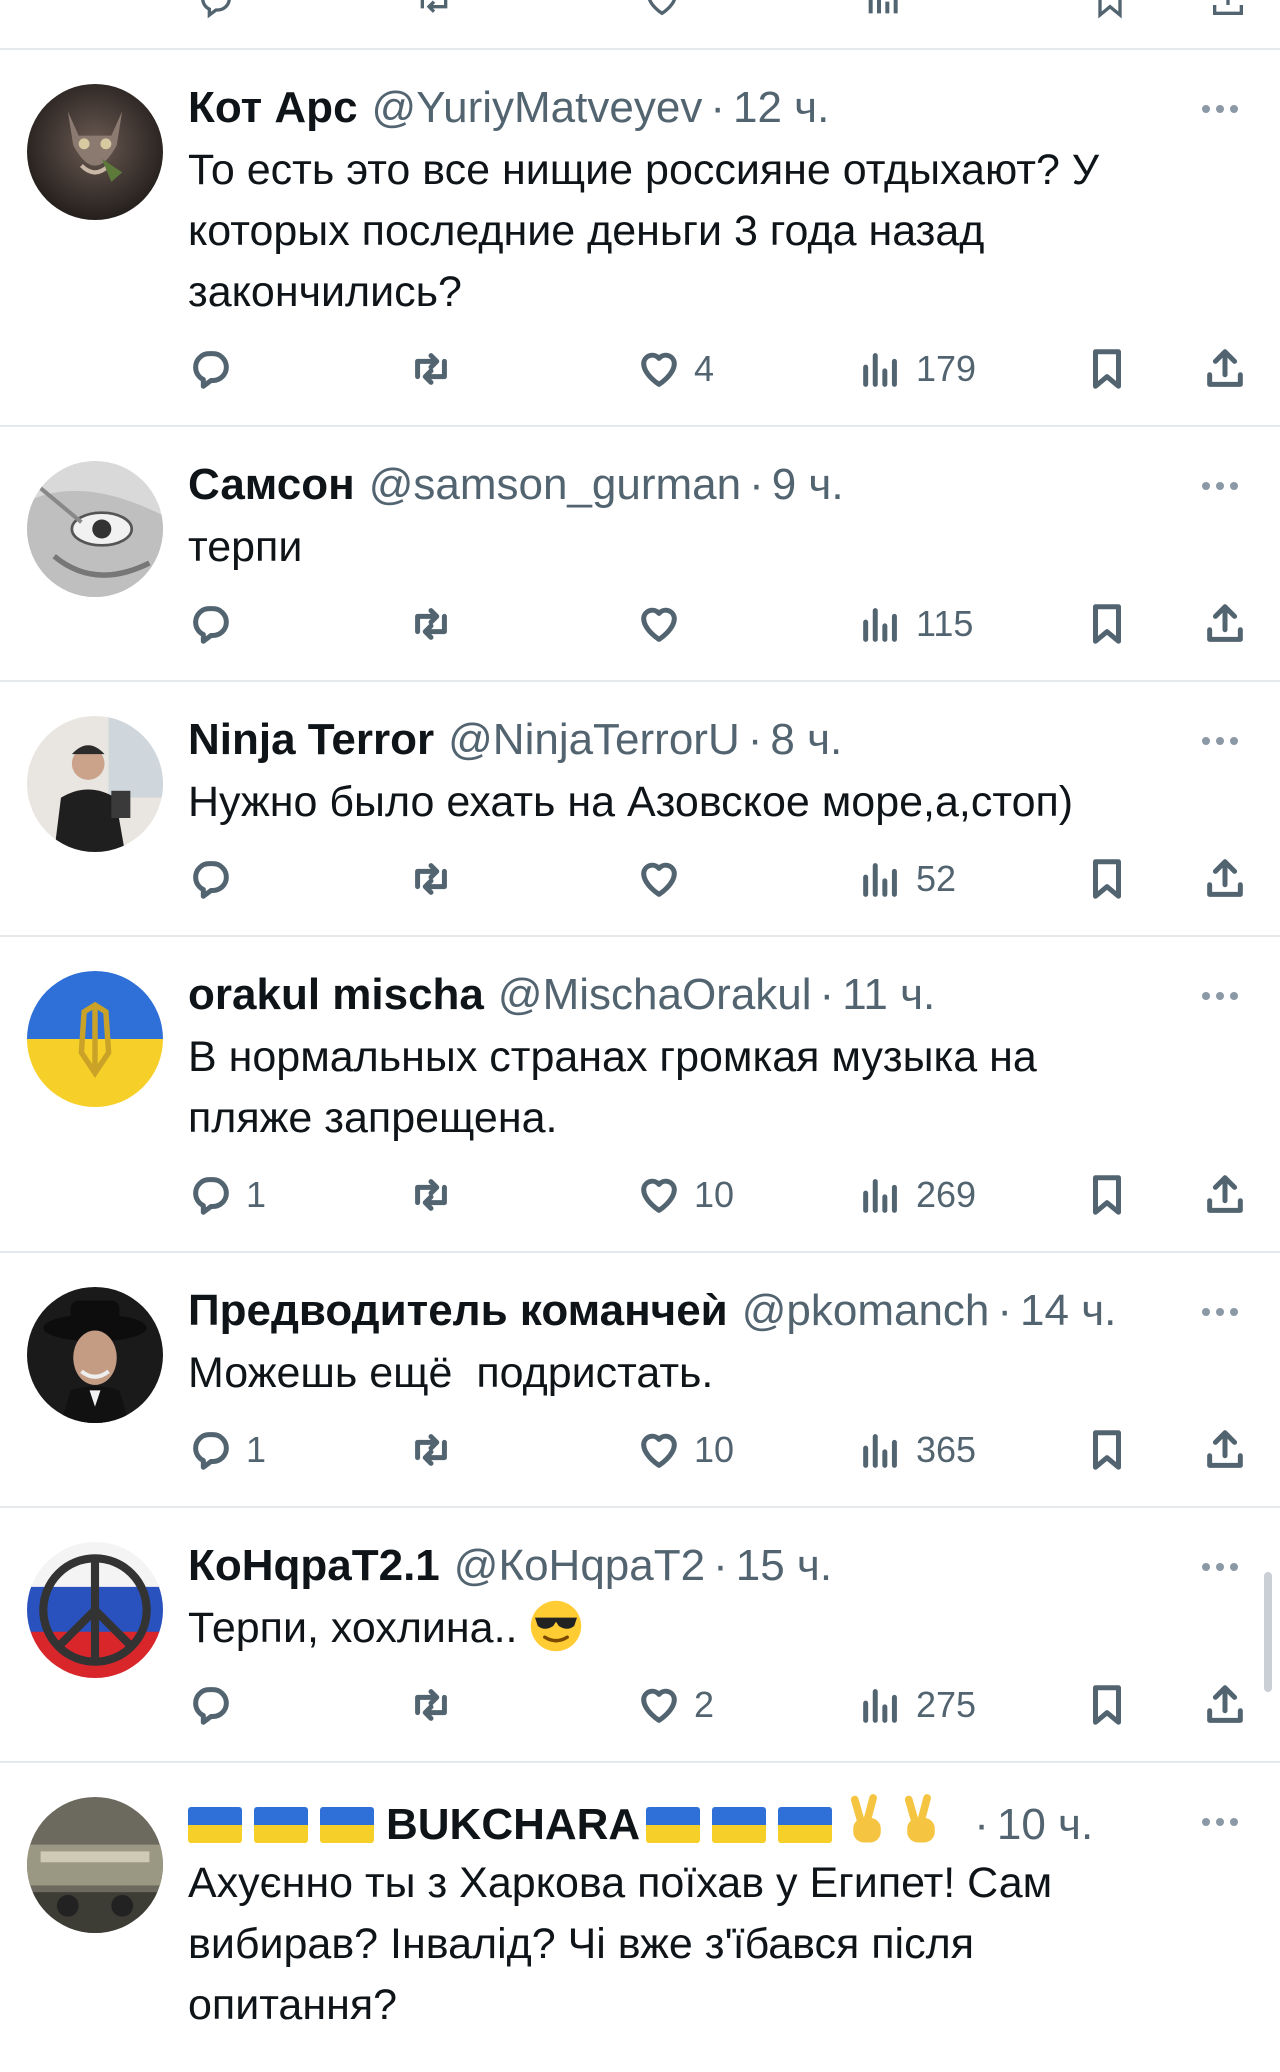  What do you see at coordinates (555, 485) in the screenshot?
I see `author-handle: @samson_gurman` at bounding box center [555, 485].